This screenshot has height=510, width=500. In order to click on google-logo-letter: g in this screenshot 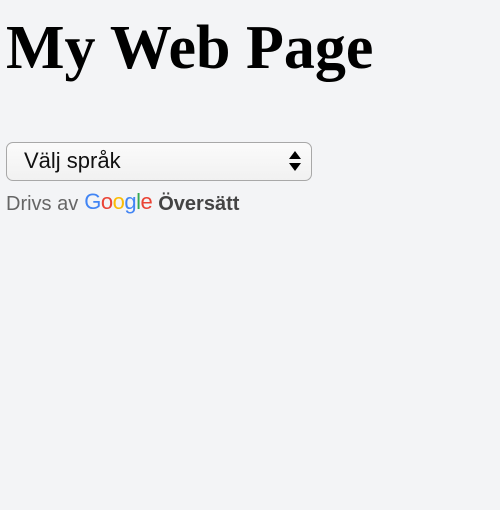, I will do `click(130, 201)`.